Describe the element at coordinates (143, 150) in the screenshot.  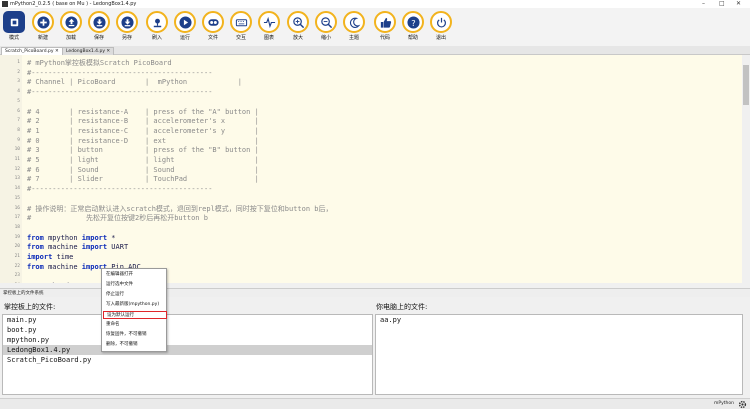
I see `code-text: # 3 | button | press of the "B" button |` at that location.